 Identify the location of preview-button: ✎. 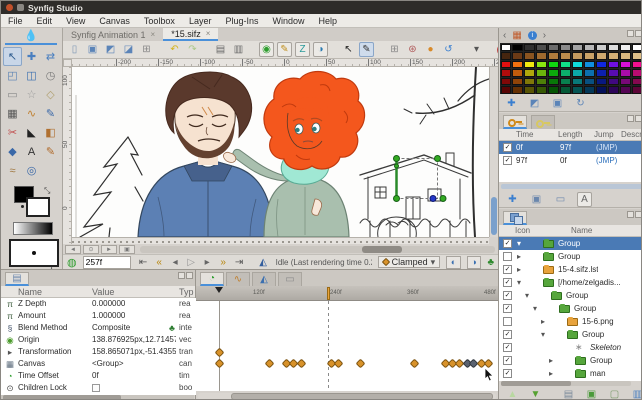
(284, 49).